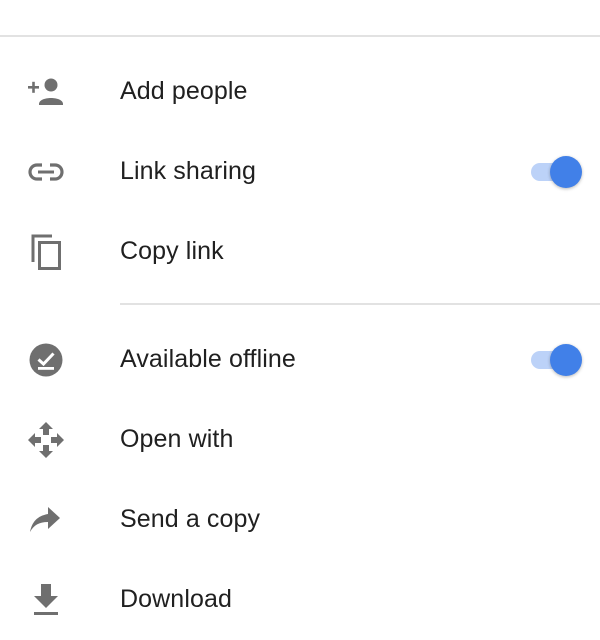 This screenshot has width=600, height=640. Describe the element at coordinates (300, 360) in the screenshot. I see `menu-item-available-offline: Available offline` at that location.